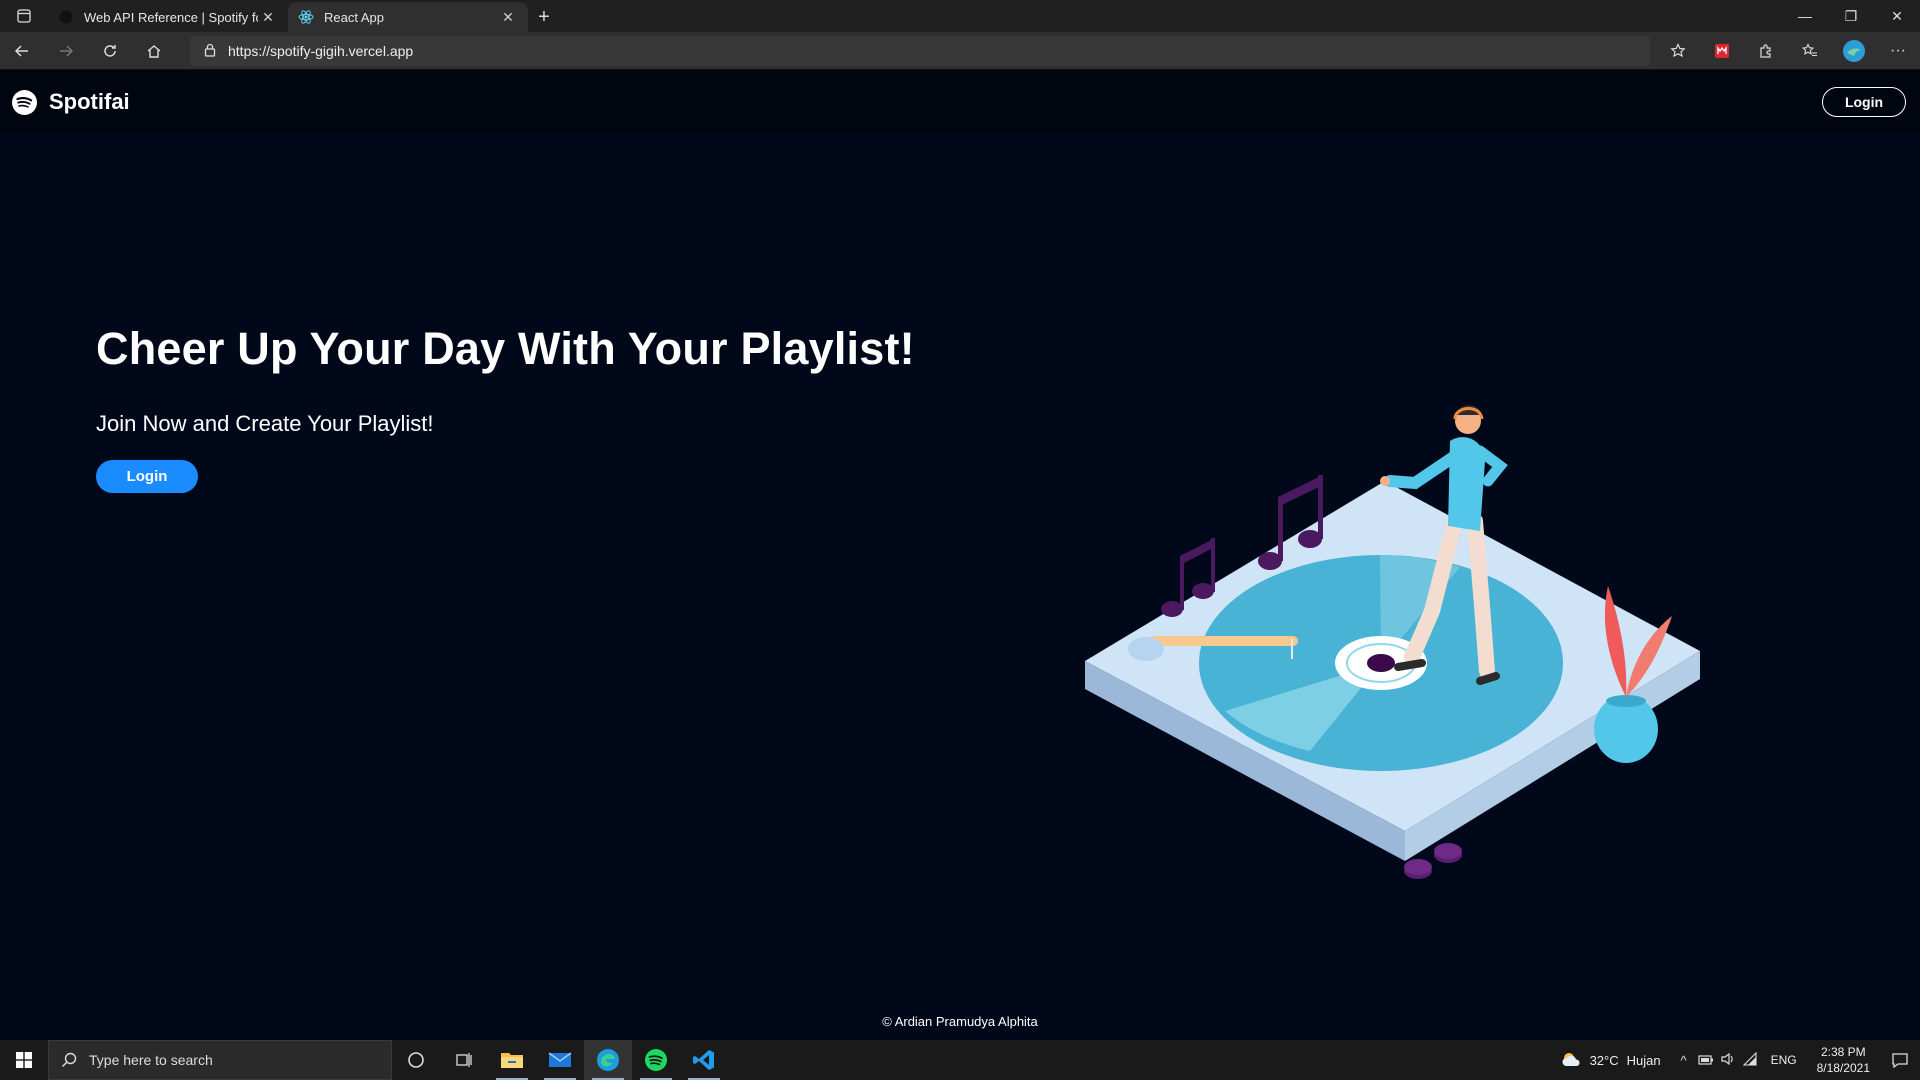  What do you see at coordinates (265, 423) in the screenshot?
I see `hero-subtitle: Join Now and Create Your Playlist!` at bounding box center [265, 423].